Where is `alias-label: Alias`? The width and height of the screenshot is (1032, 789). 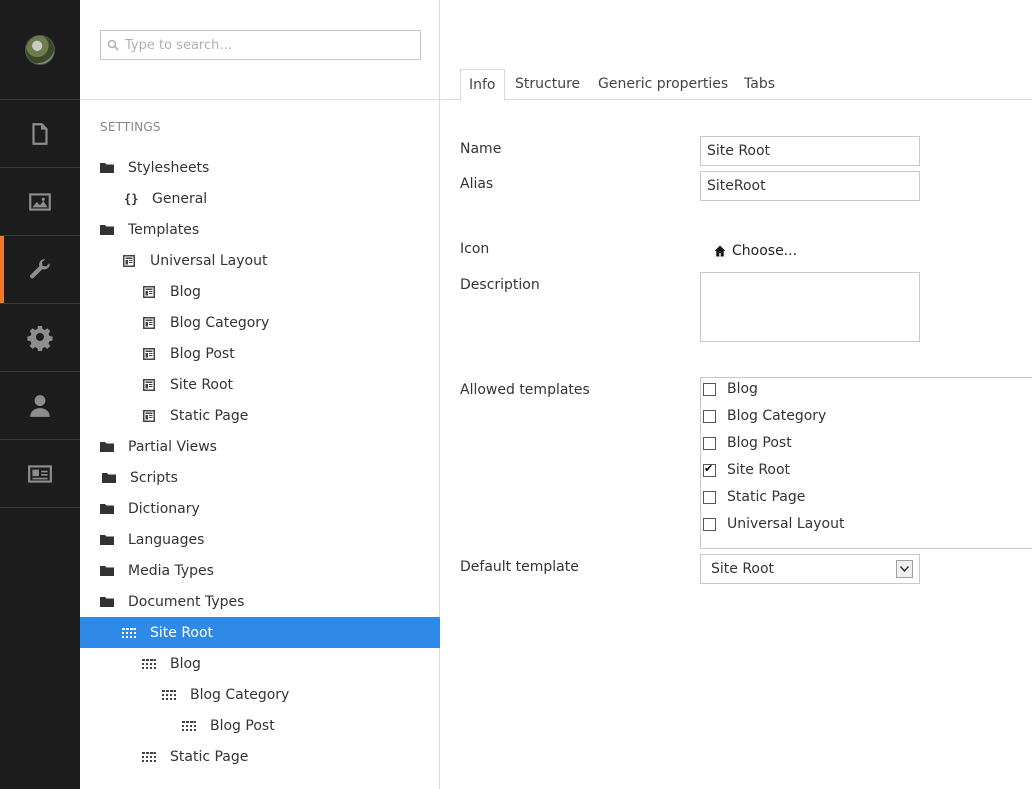
alias-label: Alias is located at coordinates (477, 184).